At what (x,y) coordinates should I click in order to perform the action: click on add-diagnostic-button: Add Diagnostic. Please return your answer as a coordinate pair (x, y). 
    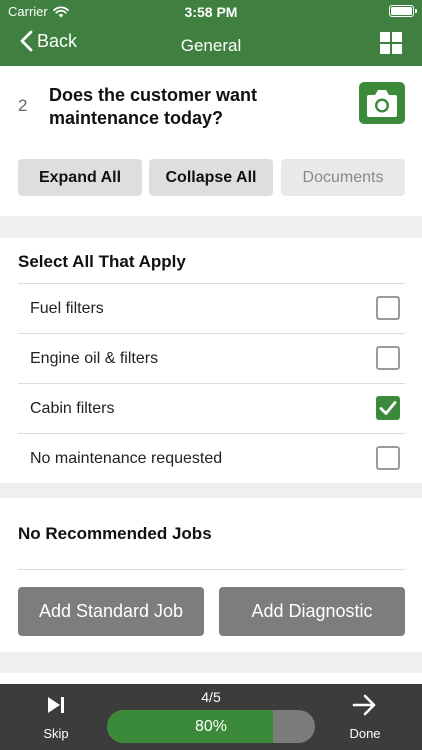
    Looking at the image, I should click on (312, 611).